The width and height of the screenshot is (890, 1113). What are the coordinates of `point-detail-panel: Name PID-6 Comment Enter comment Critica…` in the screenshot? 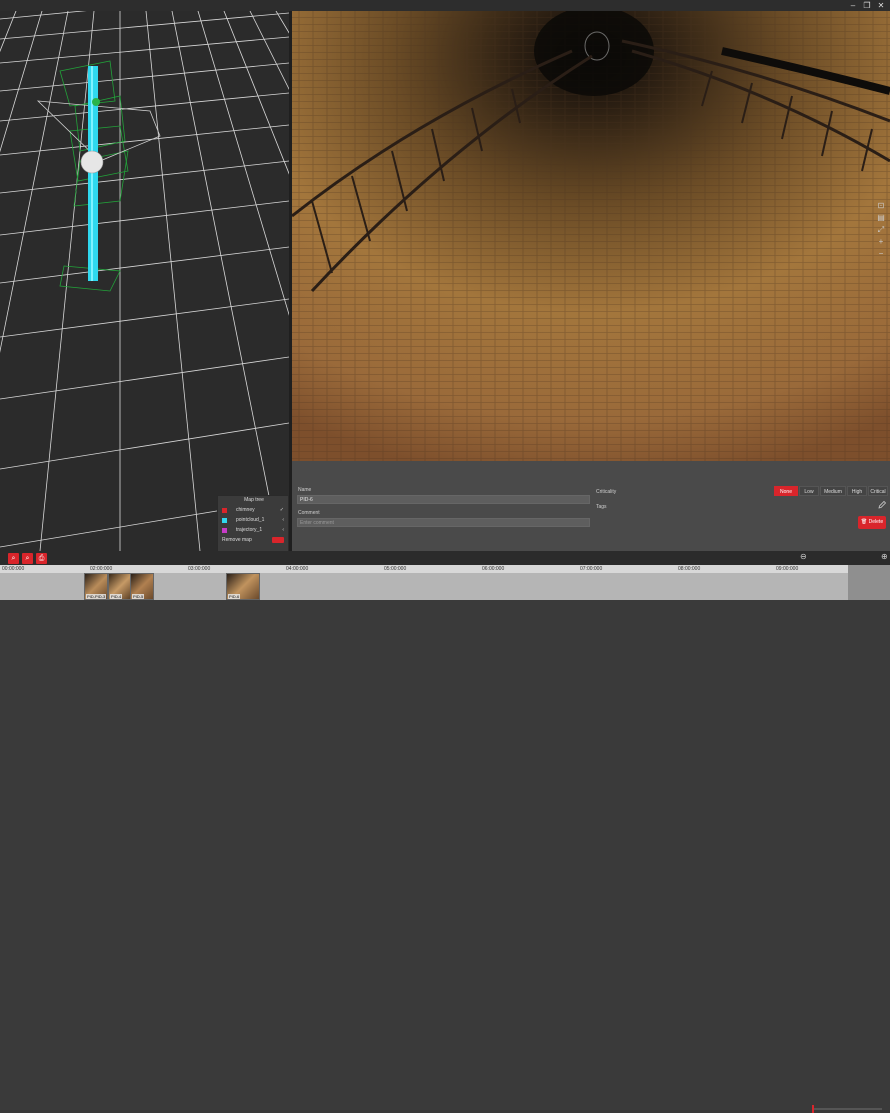 It's located at (591, 506).